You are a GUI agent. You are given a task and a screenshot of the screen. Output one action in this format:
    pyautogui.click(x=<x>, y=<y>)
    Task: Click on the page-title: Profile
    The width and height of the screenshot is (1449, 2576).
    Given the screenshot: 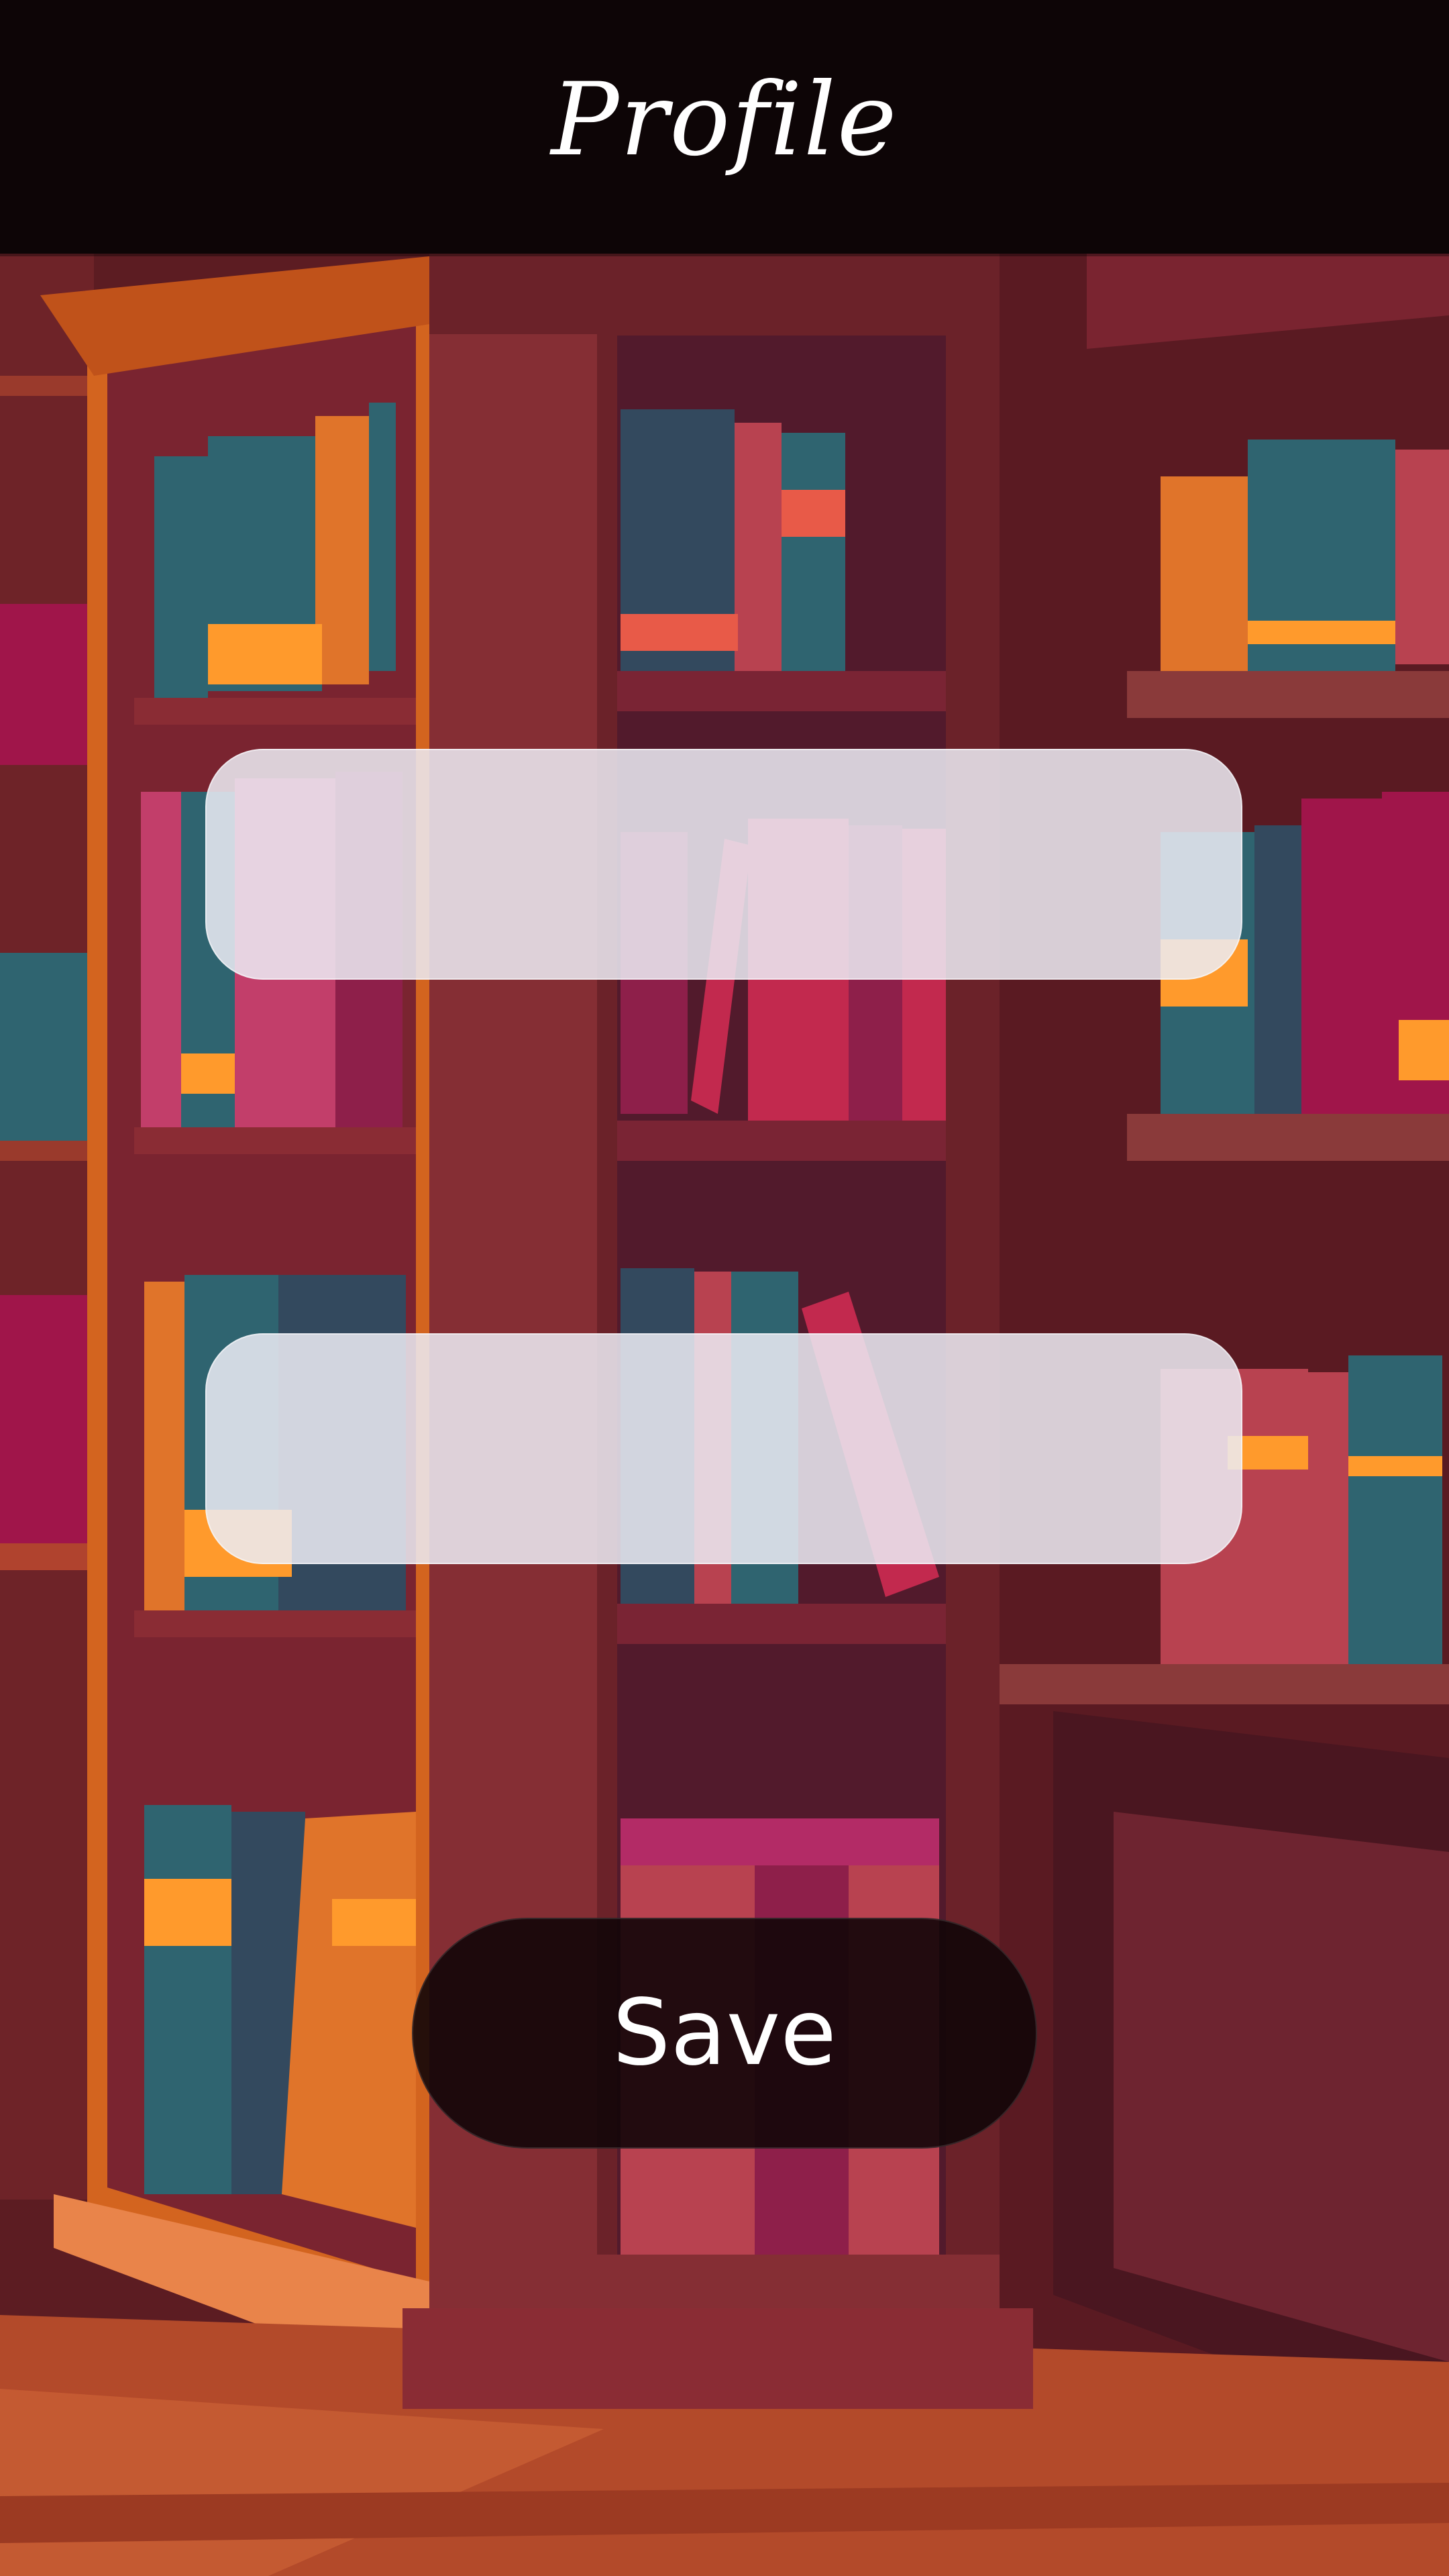 What is the action you would take?
    pyautogui.click(x=724, y=120)
    